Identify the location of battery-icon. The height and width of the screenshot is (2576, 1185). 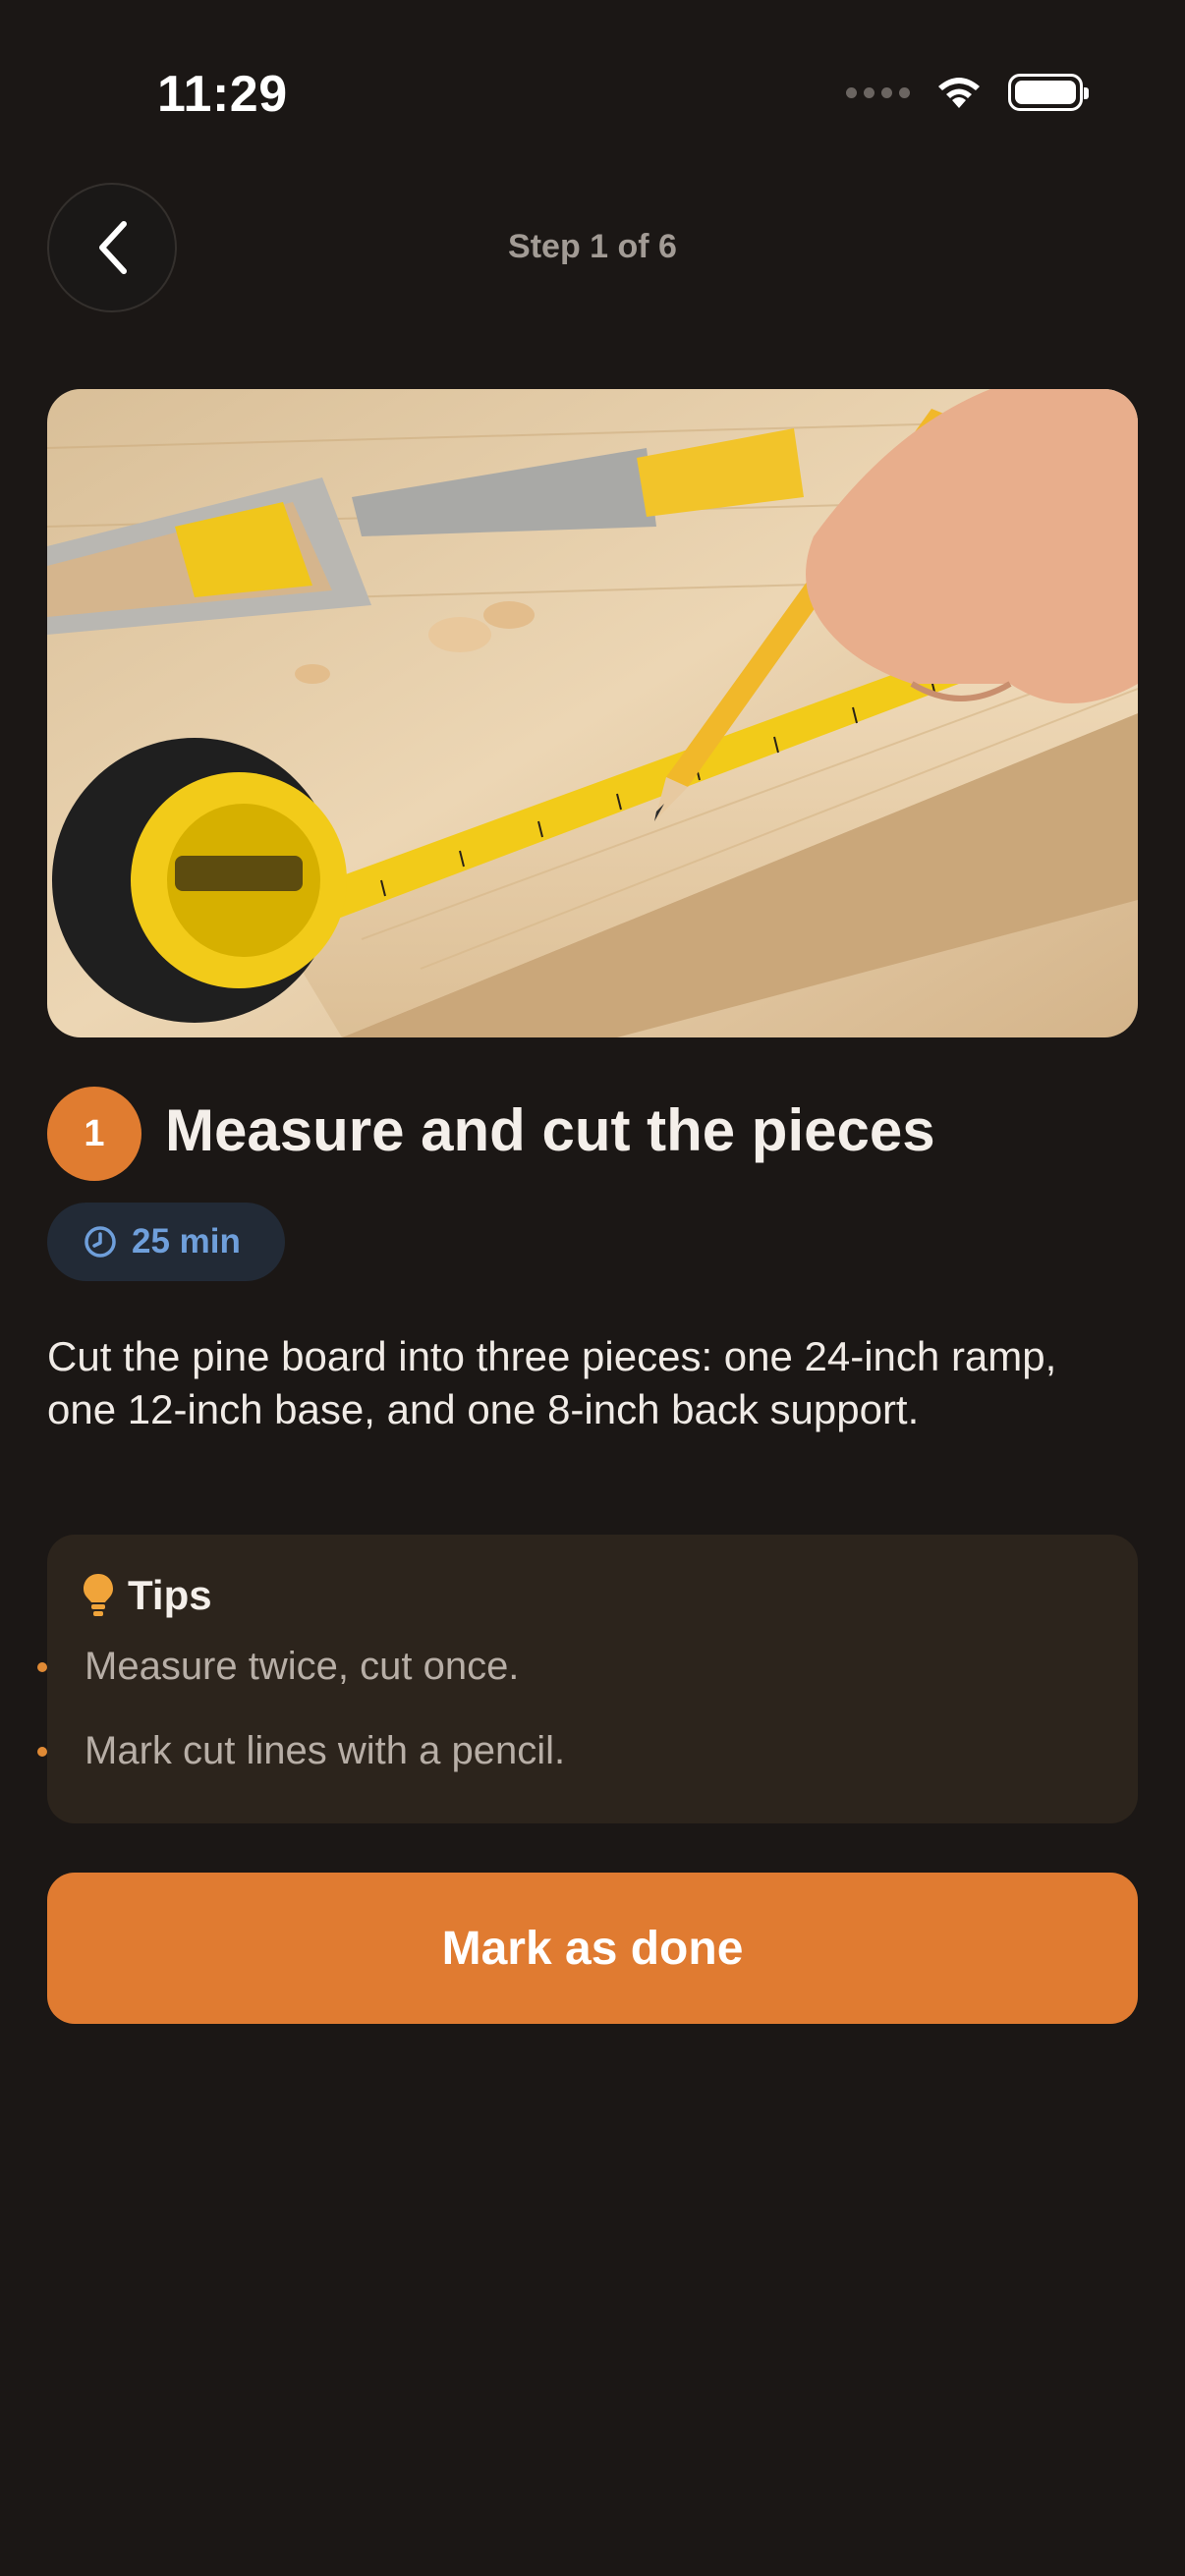
(1049, 92).